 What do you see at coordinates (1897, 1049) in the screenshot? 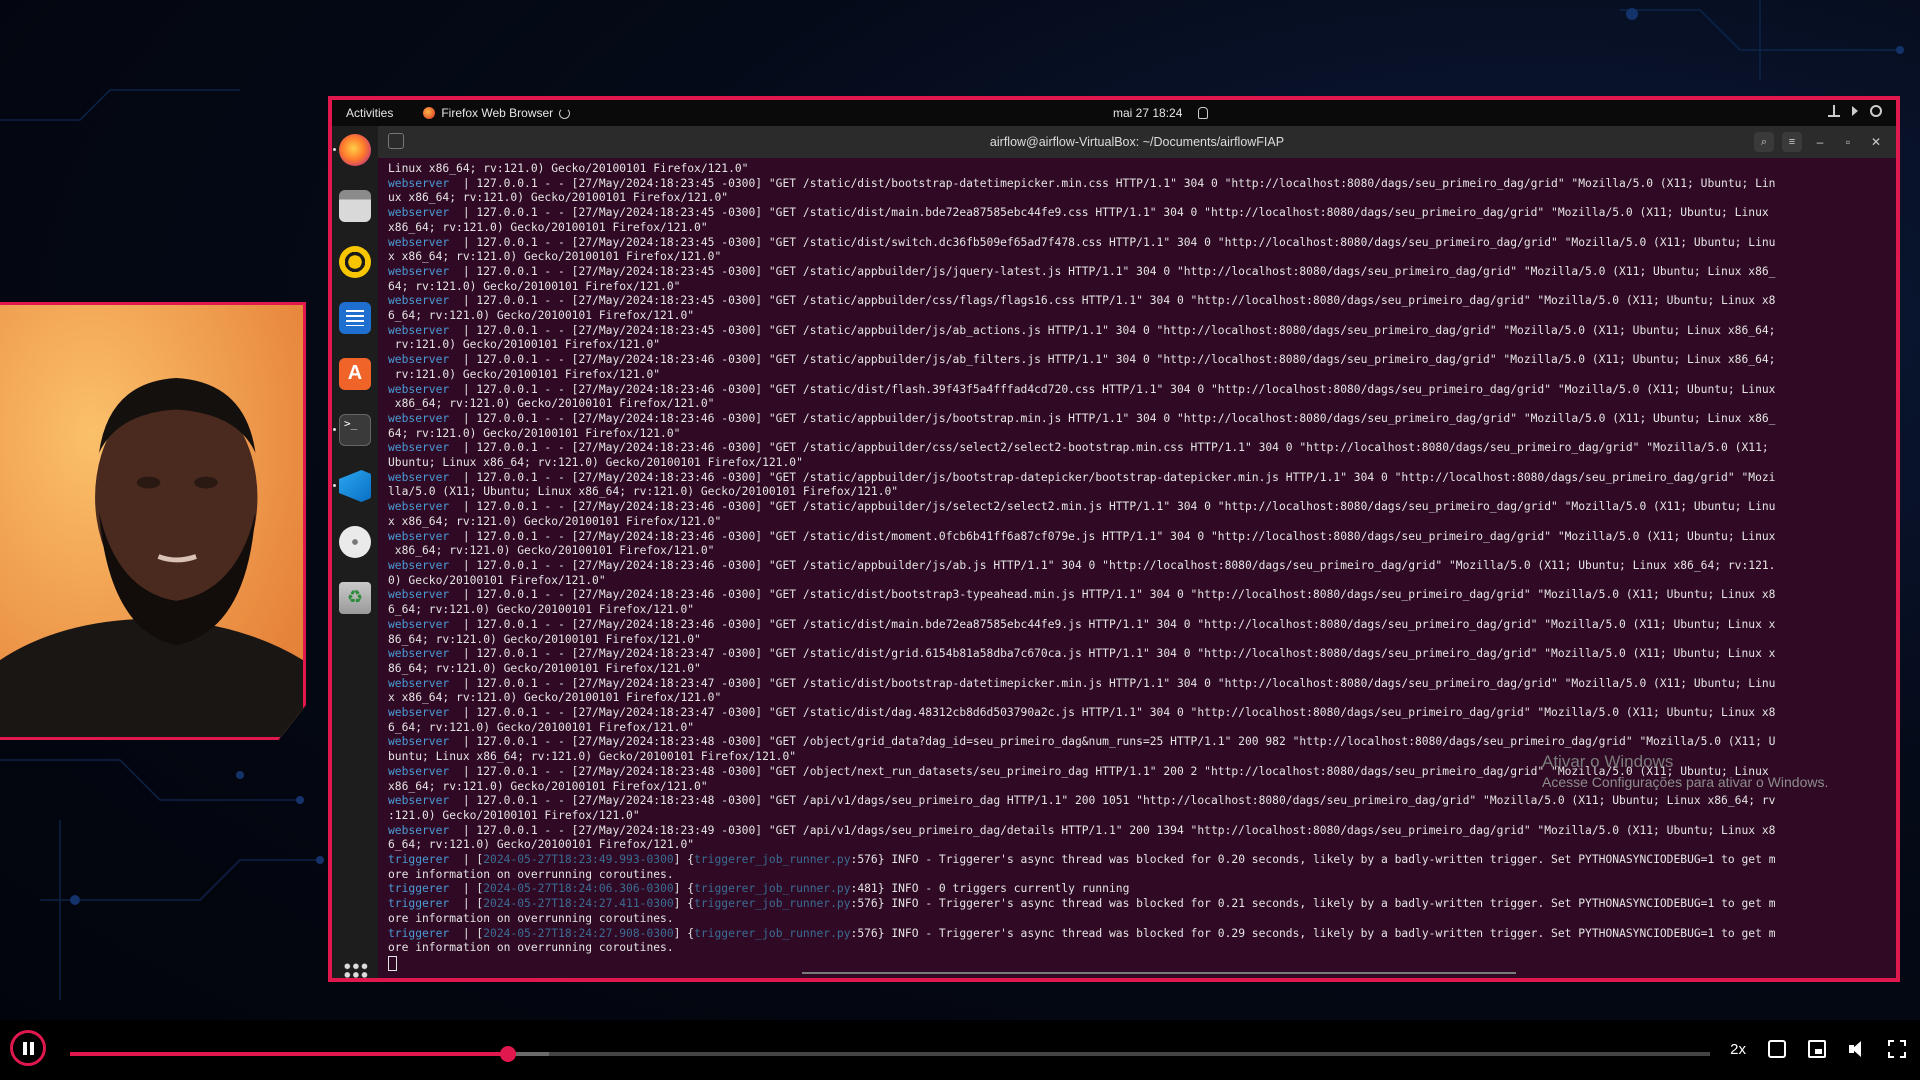
I see `fullscreen-icon` at bounding box center [1897, 1049].